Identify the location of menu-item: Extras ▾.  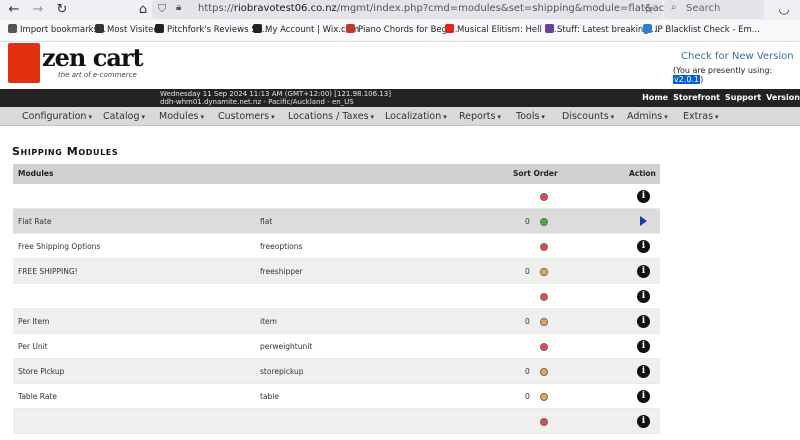
(701, 116).